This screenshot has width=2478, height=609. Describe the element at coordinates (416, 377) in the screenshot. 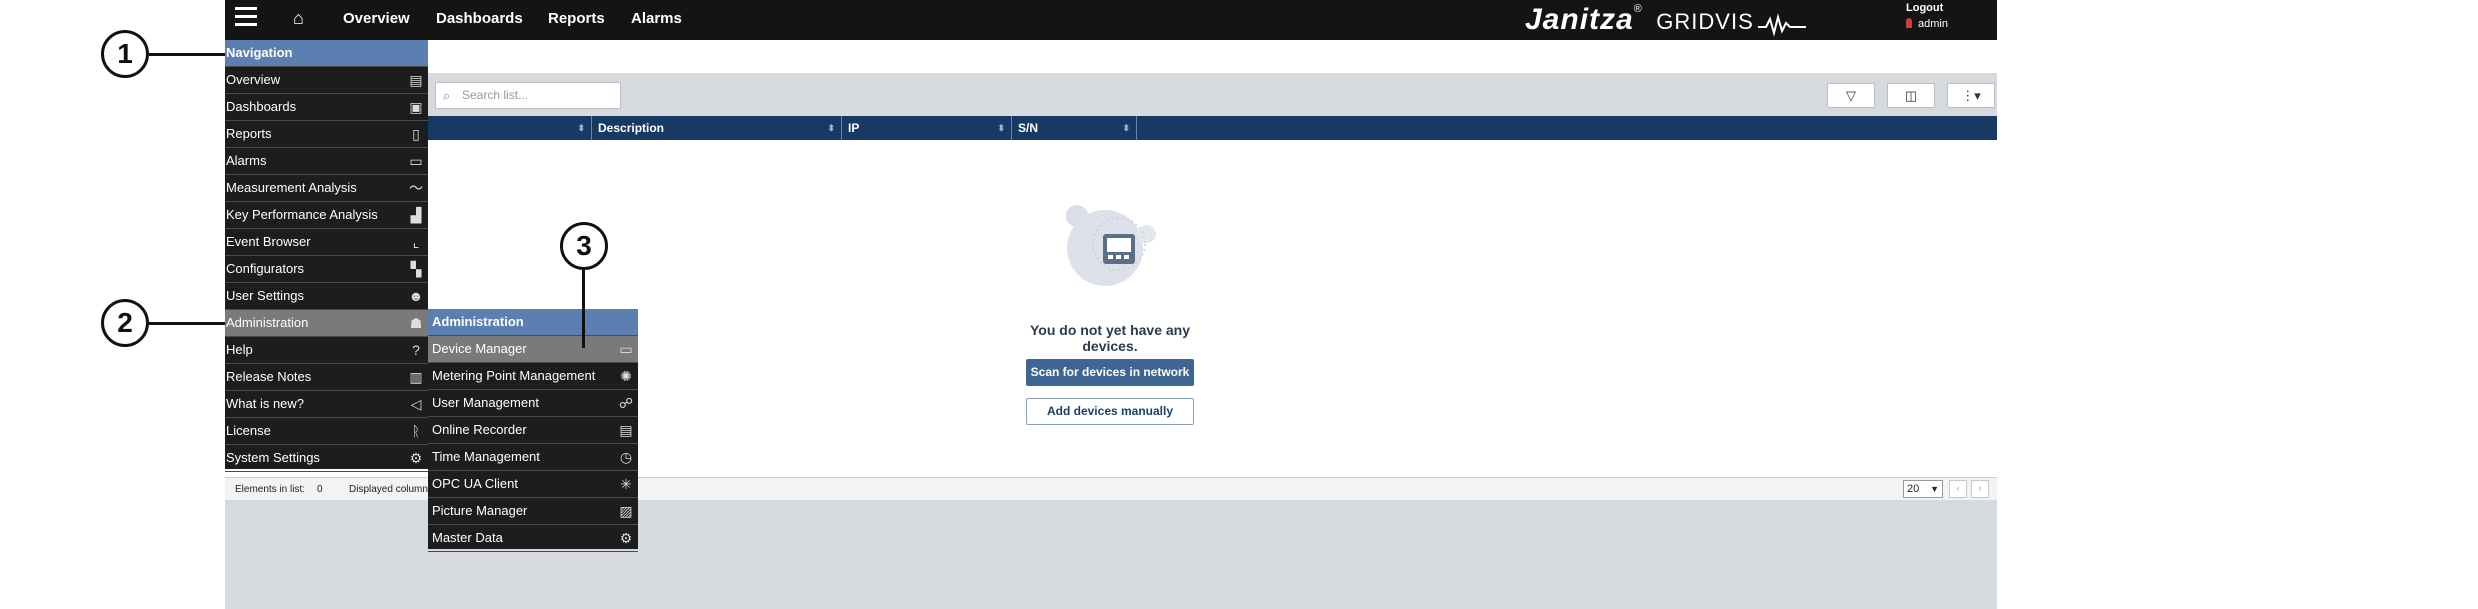

I see `book-icon: ▥` at that location.